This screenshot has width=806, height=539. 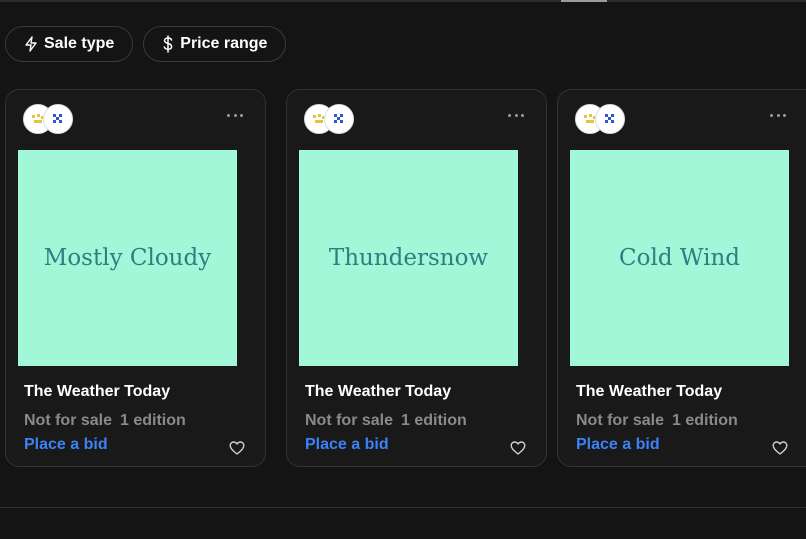 I want to click on artwork-preview: Thundersnow, so click(x=408, y=258).